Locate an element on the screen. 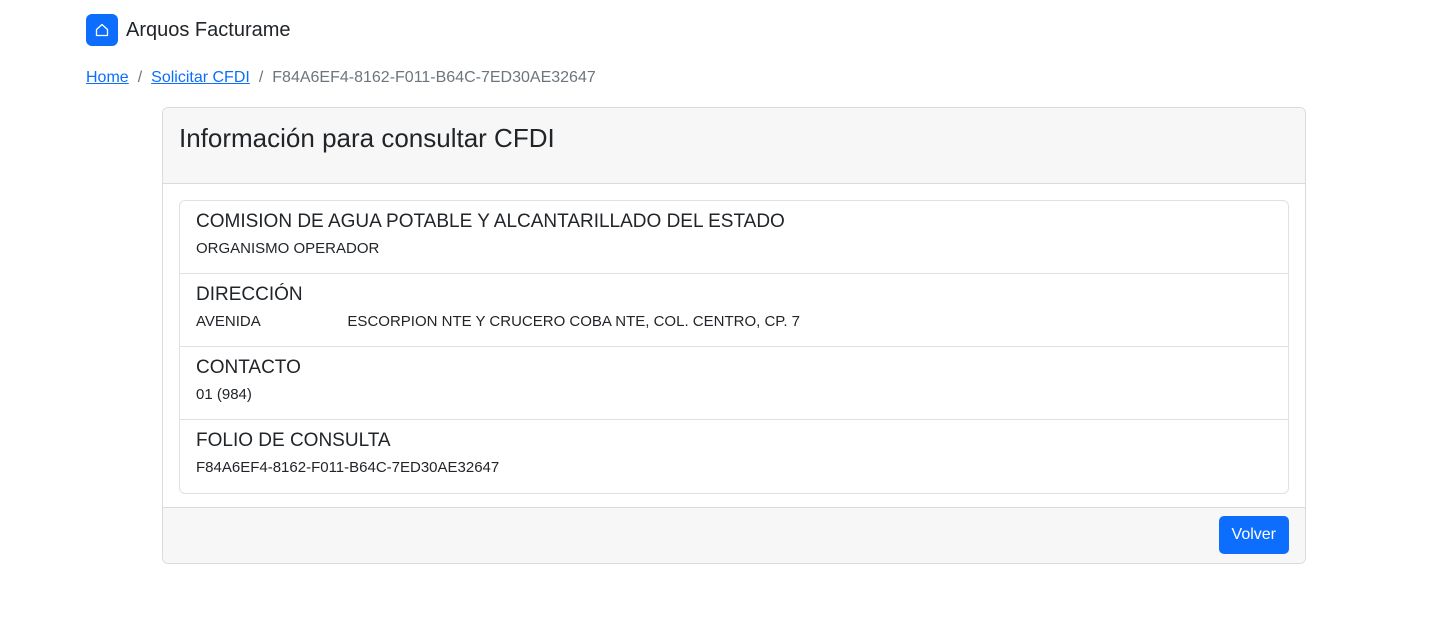 This screenshot has height=627, width=1445. brand-name: Arquos Facturame is located at coordinates (208, 29).